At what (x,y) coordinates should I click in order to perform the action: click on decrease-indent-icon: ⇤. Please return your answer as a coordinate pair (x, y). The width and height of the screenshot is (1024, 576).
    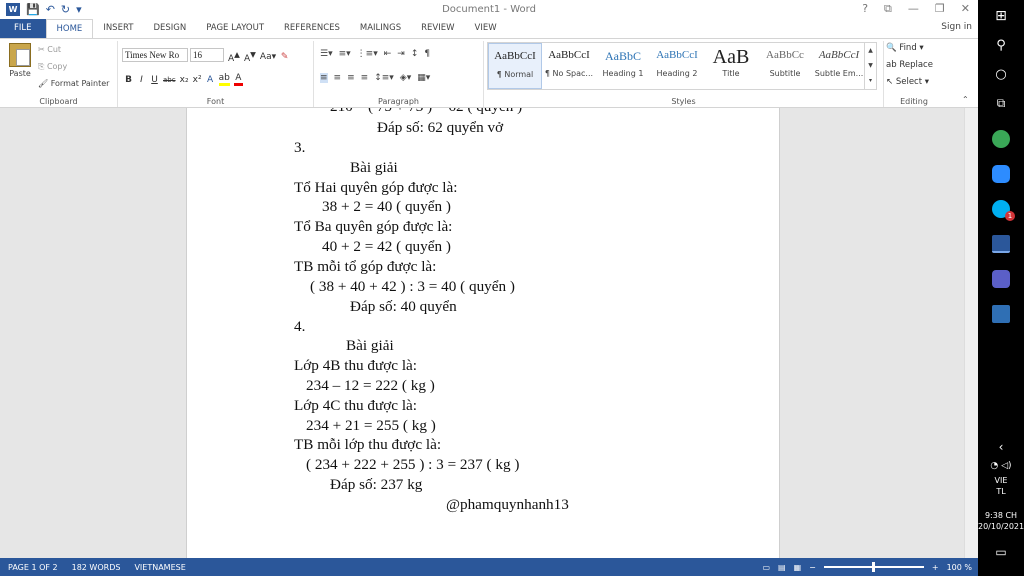
    Looking at the image, I should click on (388, 54).